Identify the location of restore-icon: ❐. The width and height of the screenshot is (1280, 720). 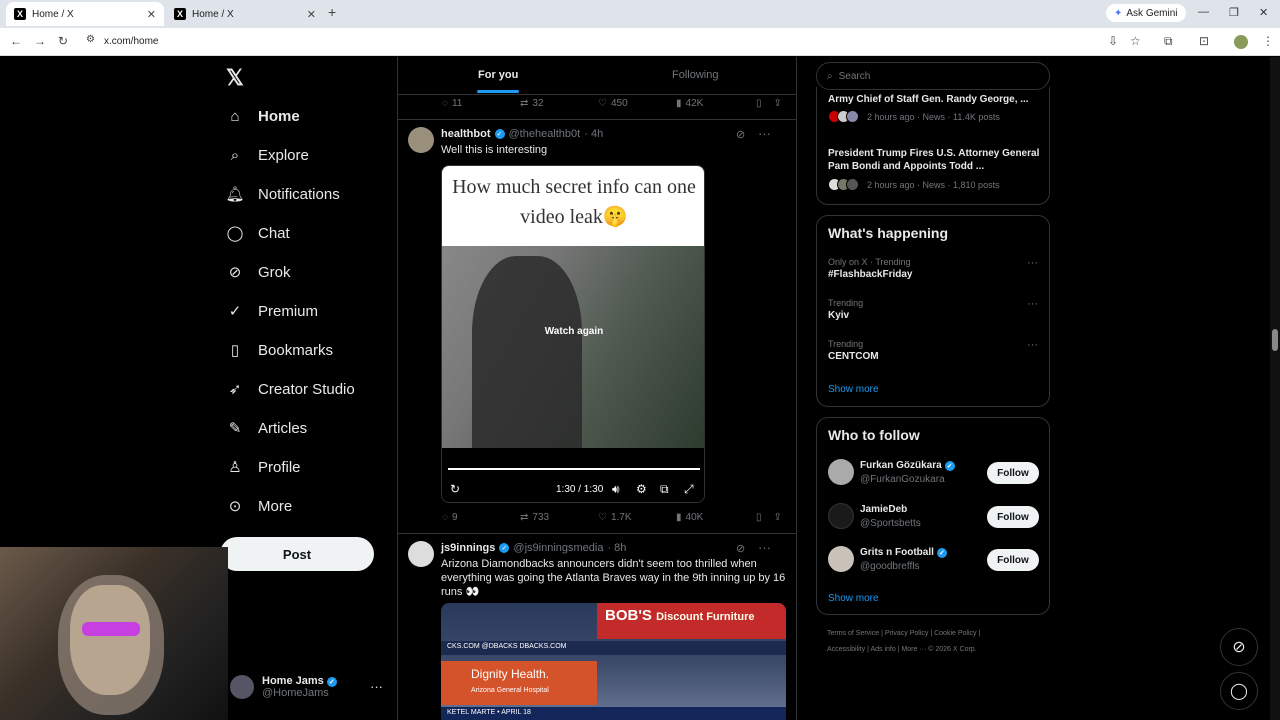
(1234, 12).